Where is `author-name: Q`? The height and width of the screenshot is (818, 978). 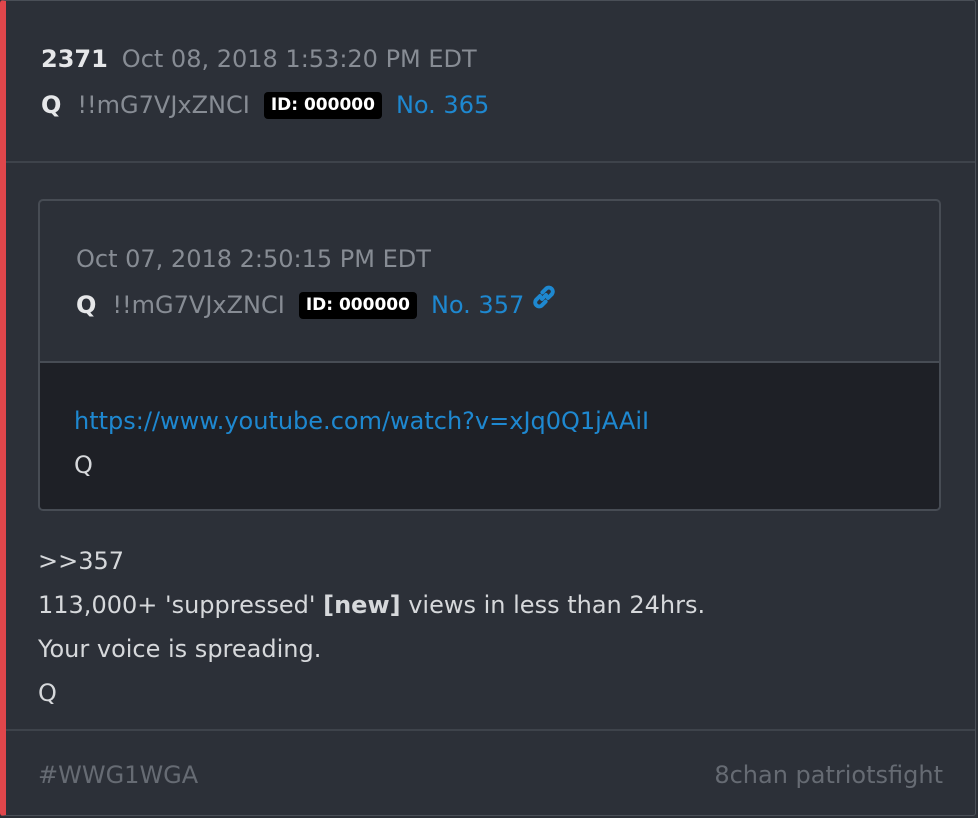 author-name: Q is located at coordinates (51, 105).